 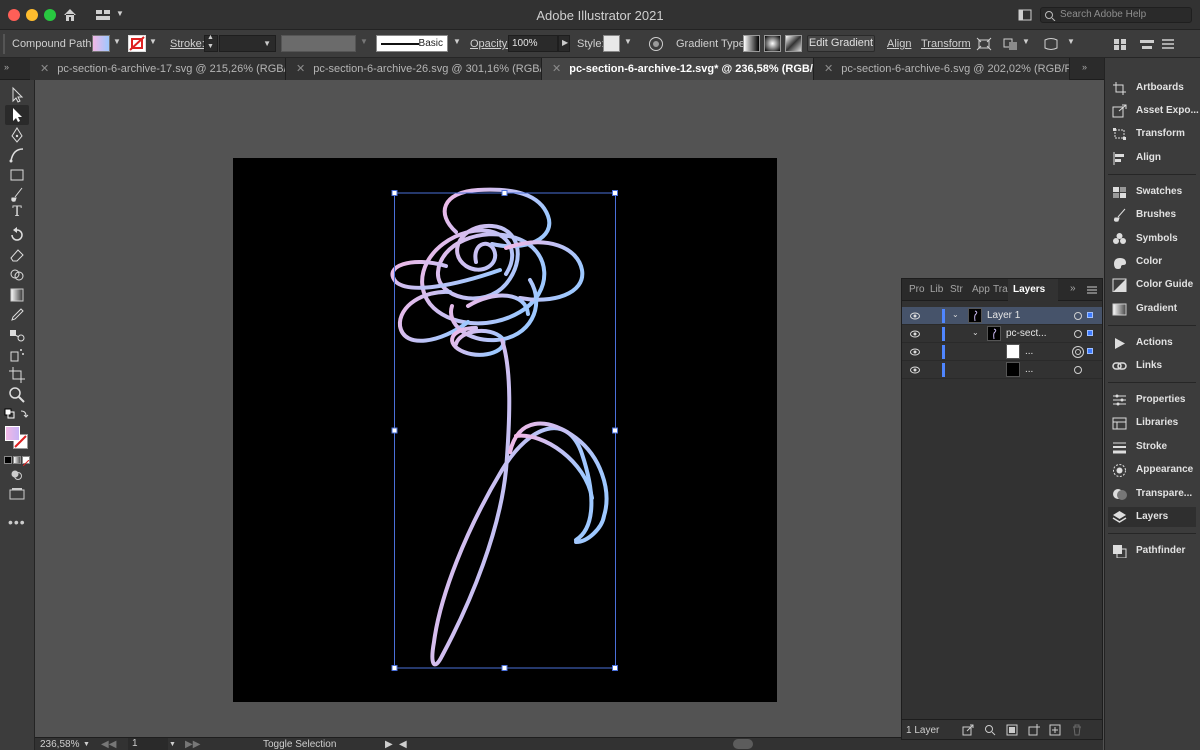 What do you see at coordinates (533, 43) in the screenshot?
I see `opacity-input: 100%` at bounding box center [533, 43].